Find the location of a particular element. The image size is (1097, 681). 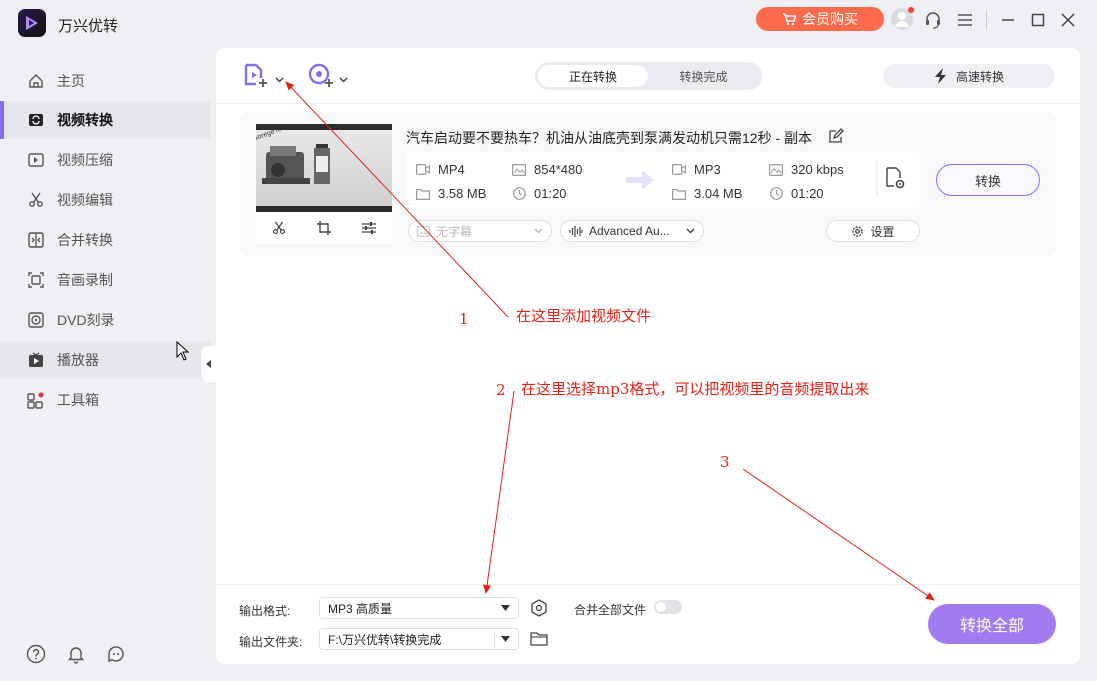

video-thumbnail: GoregeTech is located at coordinates (324, 168).